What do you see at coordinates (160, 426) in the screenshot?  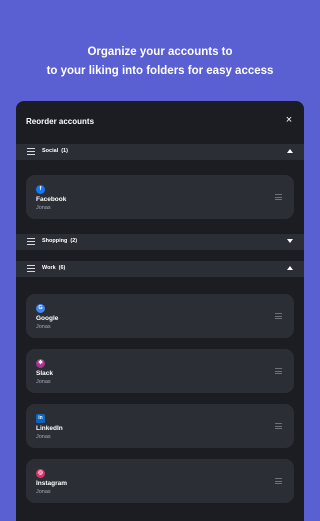 I see `account-card-linkedin: in LinkedIn Jonas` at bounding box center [160, 426].